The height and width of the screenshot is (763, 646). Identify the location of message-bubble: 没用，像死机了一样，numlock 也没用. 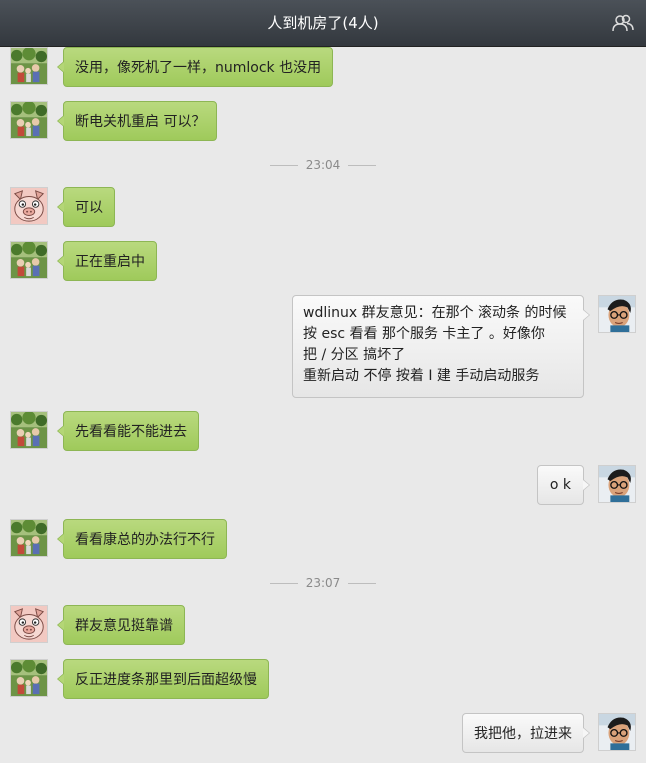
(195, 67).